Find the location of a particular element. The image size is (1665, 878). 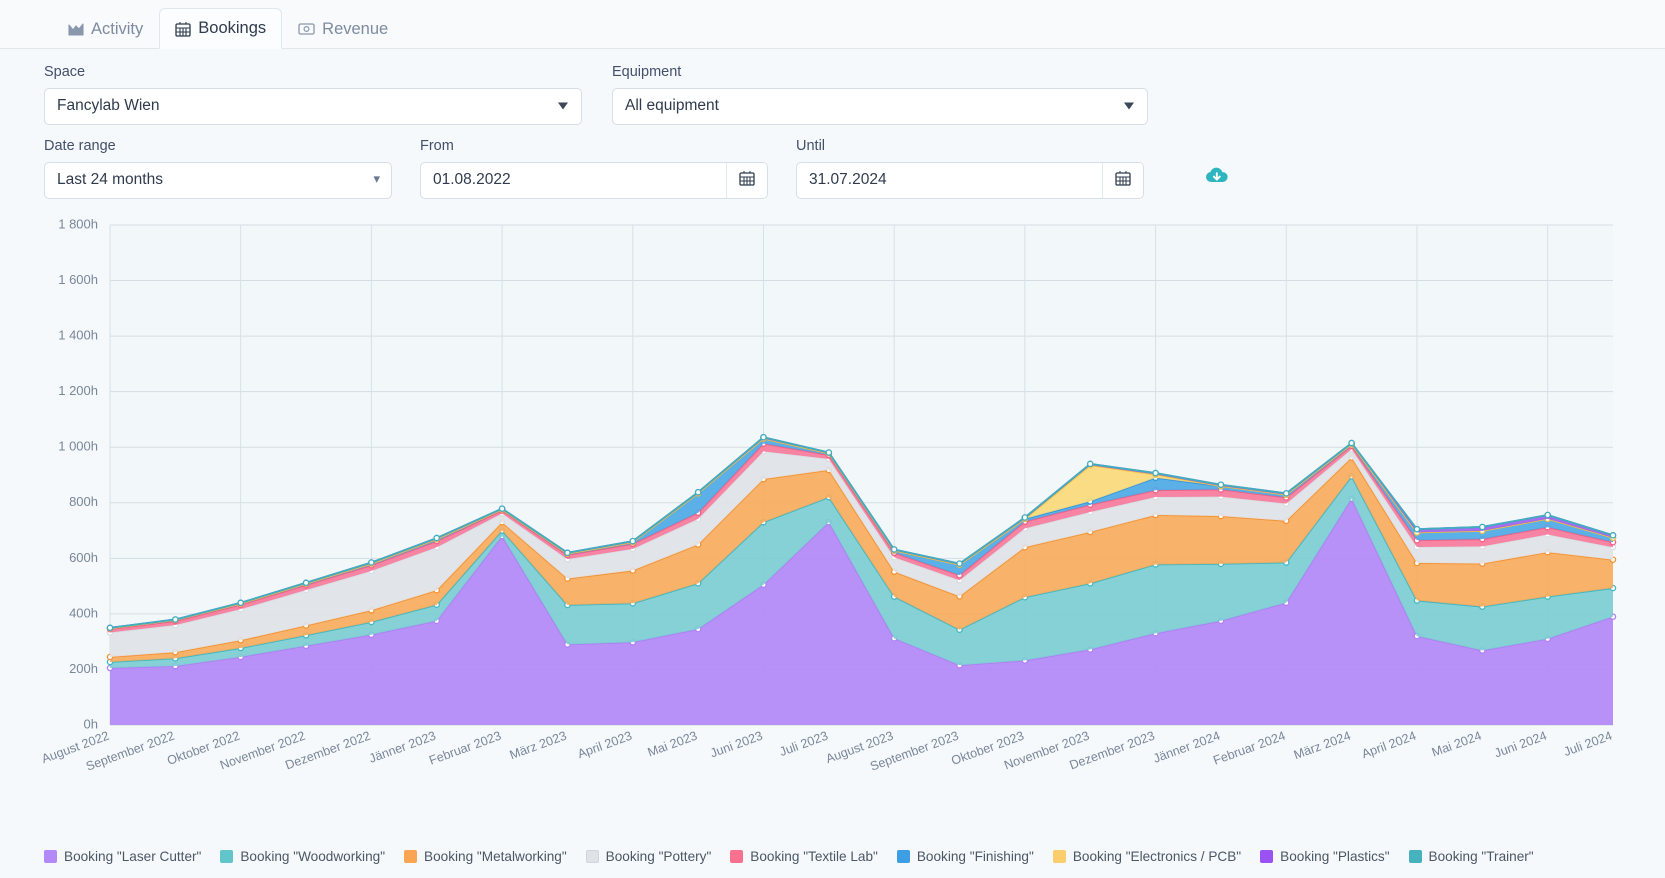

from-label: From is located at coordinates (437, 145).